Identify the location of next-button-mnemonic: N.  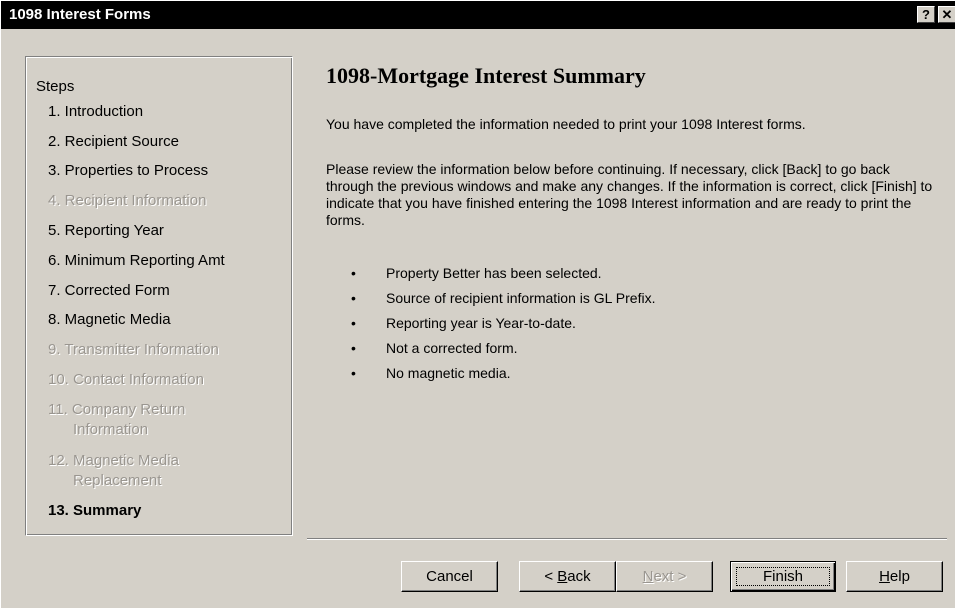
(648, 576).